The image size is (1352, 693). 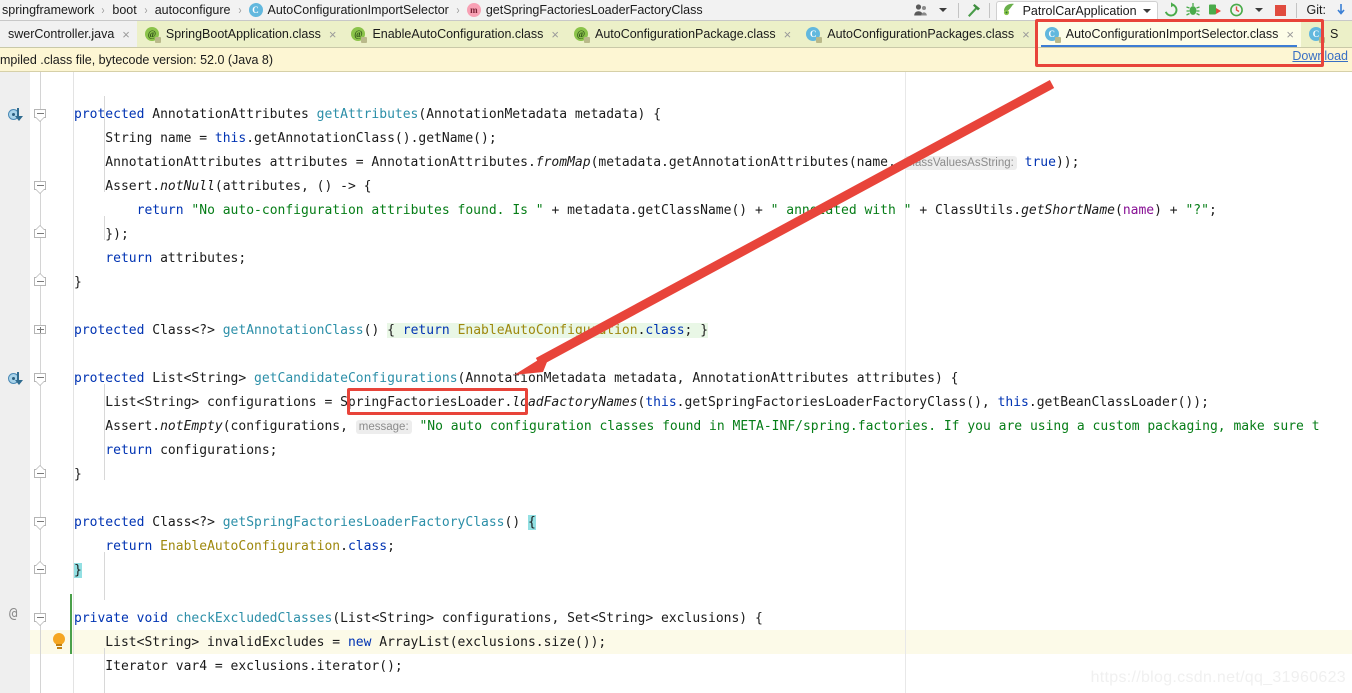 I want to click on breadcrumb-label: autoconfigure, so click(x=192, y=9).